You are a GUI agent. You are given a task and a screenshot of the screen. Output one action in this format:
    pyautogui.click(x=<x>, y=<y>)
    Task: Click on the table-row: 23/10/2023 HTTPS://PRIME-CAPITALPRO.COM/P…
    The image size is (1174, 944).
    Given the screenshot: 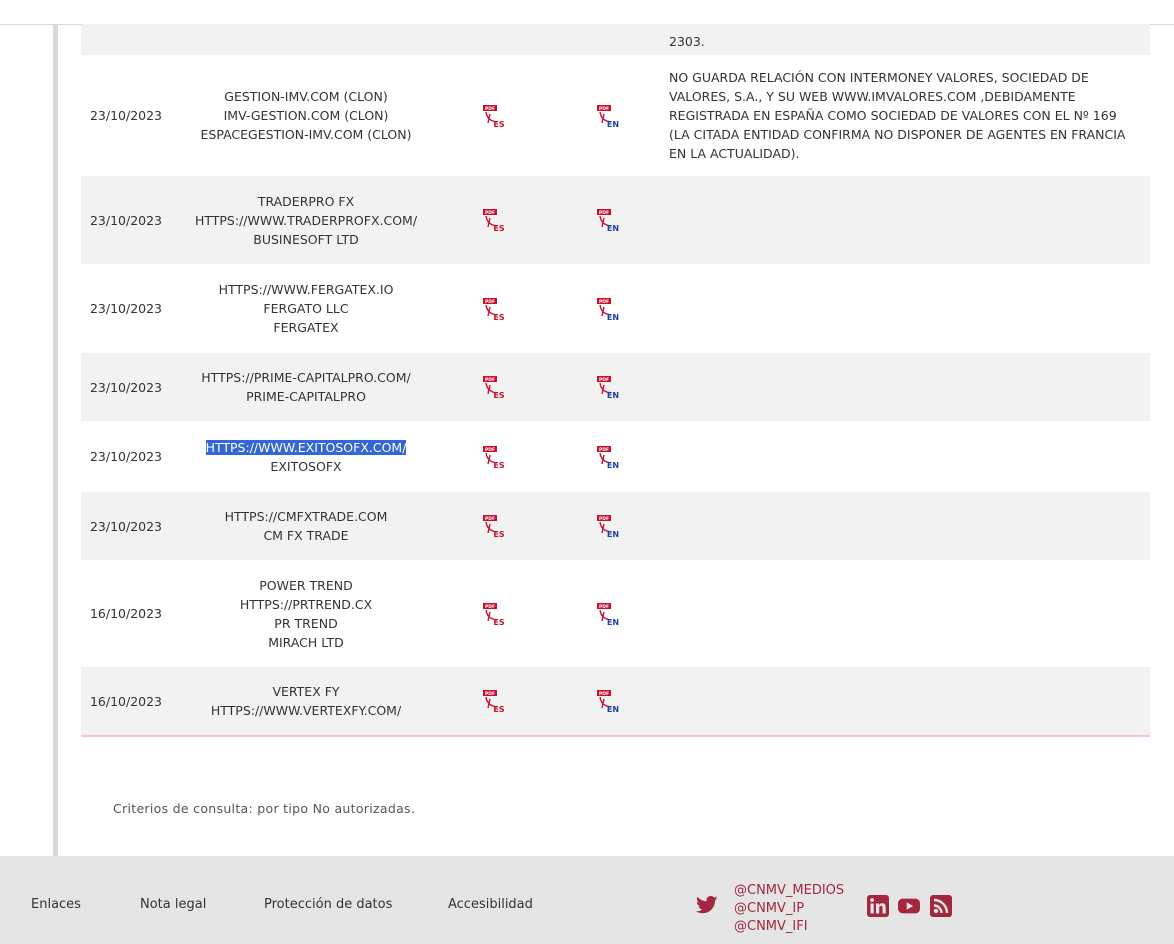 What is the action you would take?
    pyautogui.click(x=615, y=387)
    